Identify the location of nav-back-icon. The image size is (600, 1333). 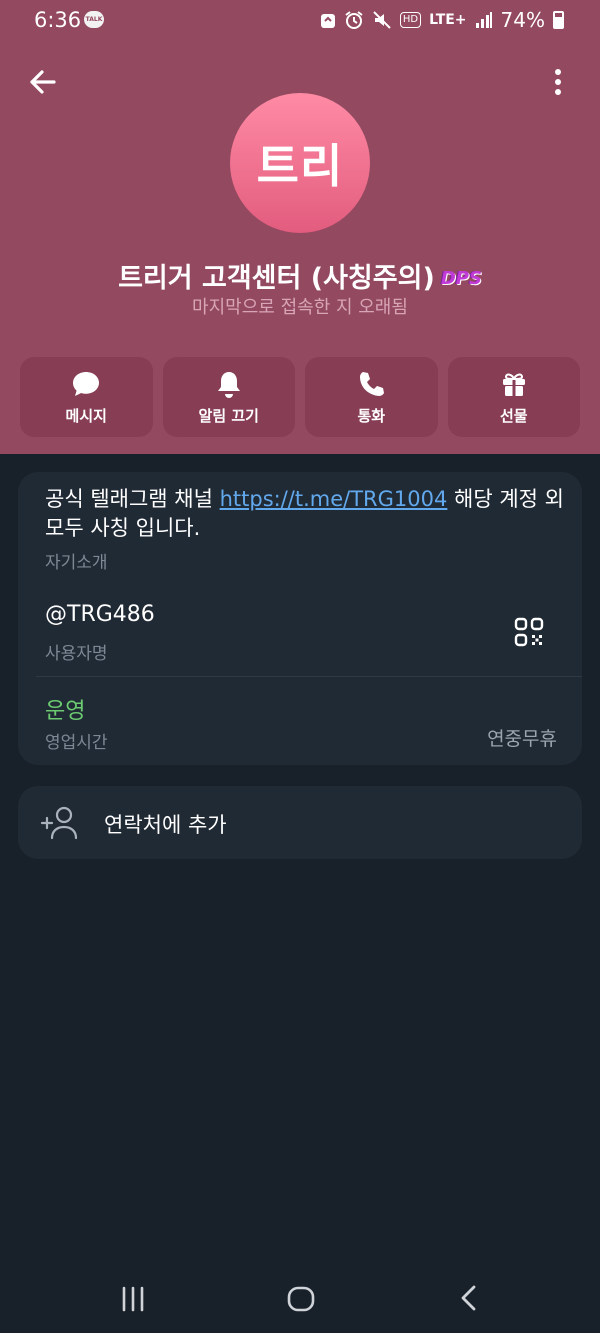
(469, 1298).